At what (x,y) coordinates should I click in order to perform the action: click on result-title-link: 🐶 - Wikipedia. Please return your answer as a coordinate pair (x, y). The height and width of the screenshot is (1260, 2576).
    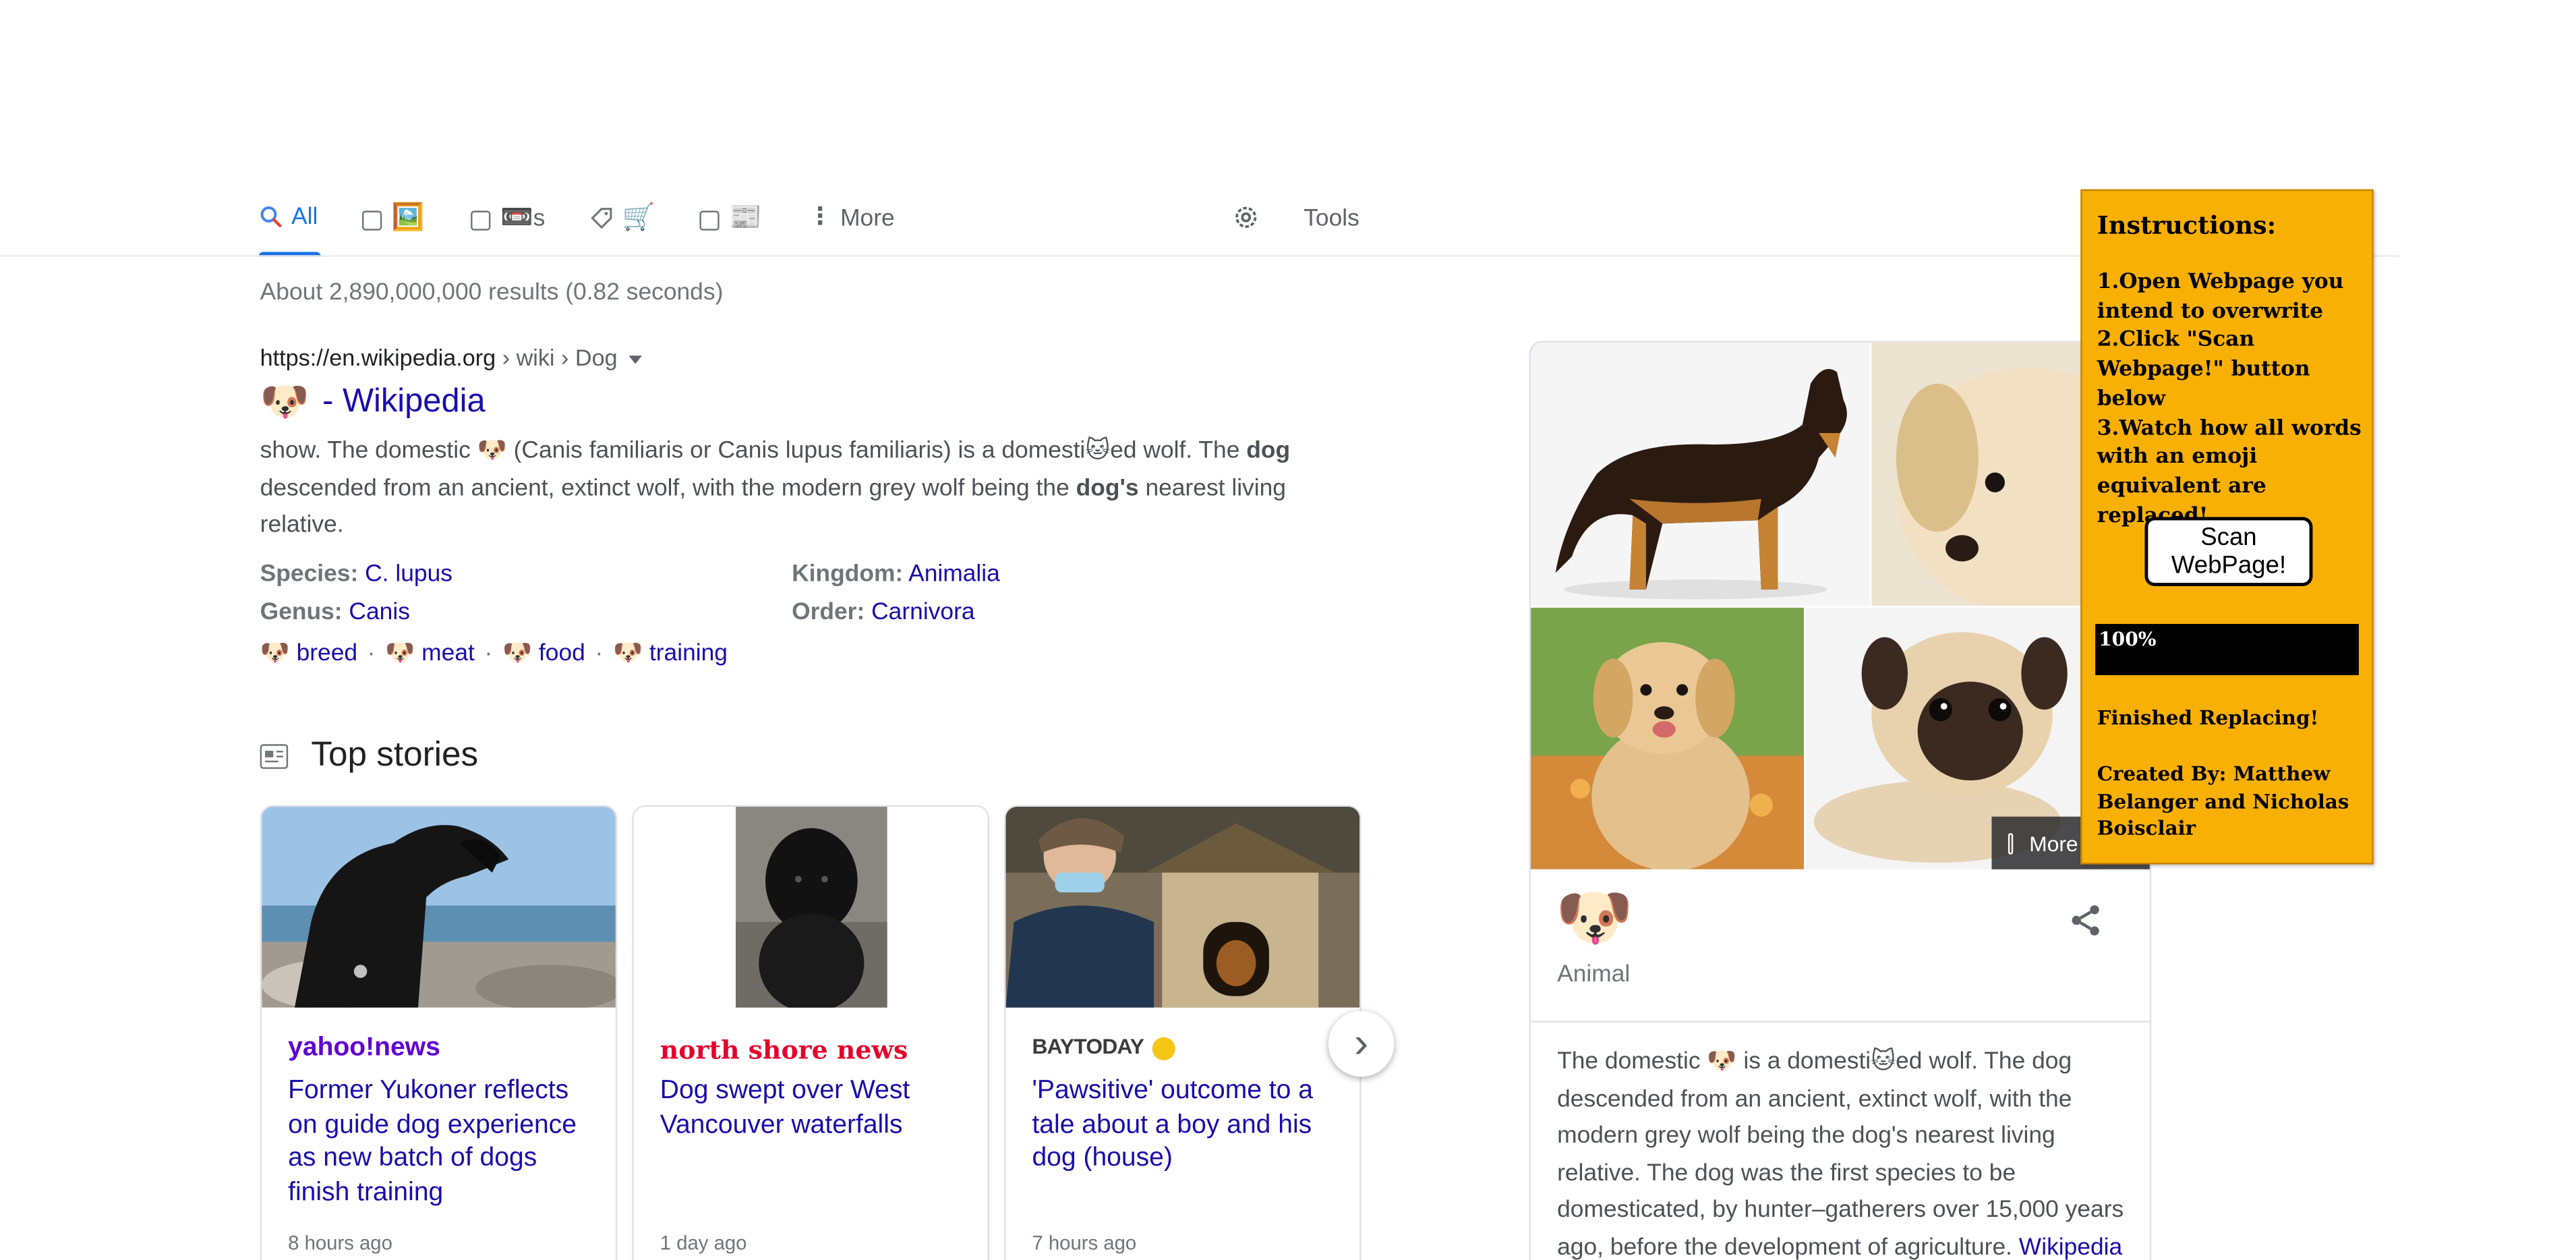
    Looking at the image, I should click on (373, 402).